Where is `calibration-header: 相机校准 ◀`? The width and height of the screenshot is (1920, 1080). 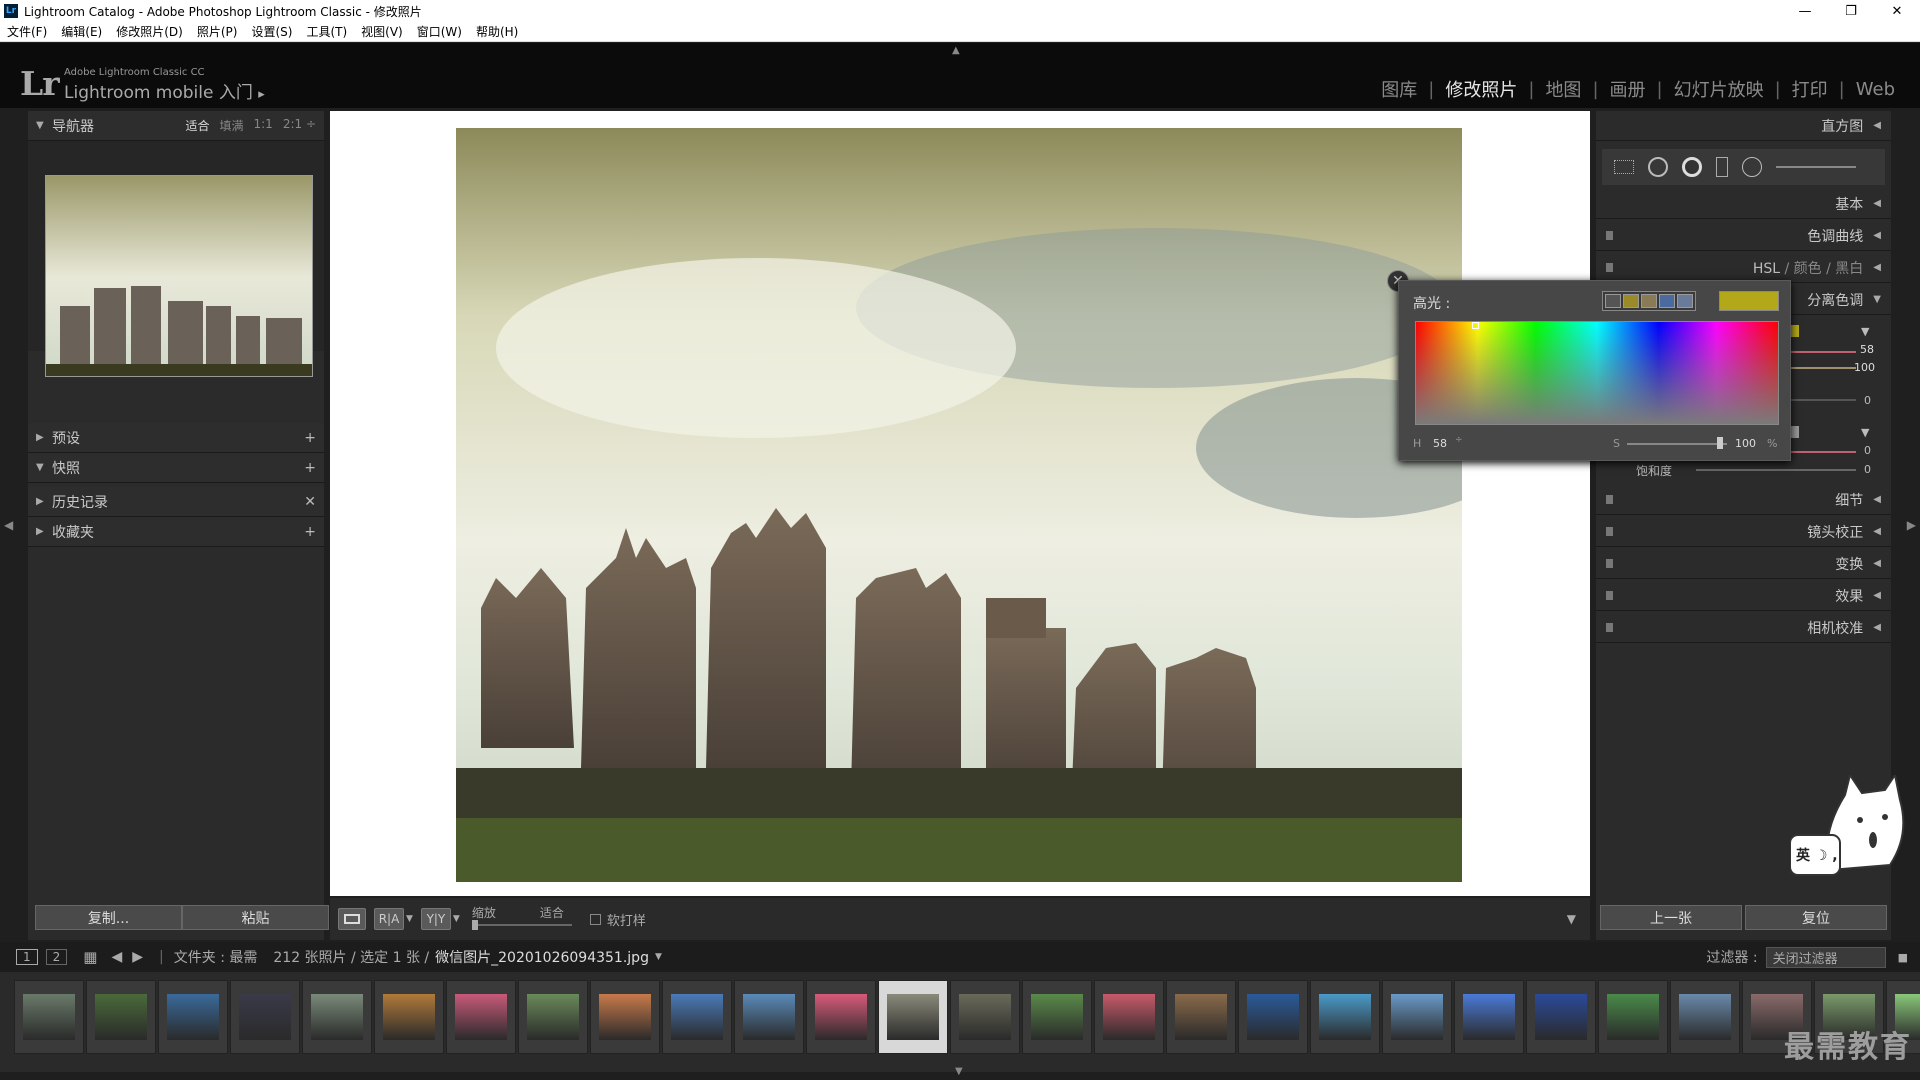
calibration-header: 相机校准 ◀ is located at coordinates (1743, 628).